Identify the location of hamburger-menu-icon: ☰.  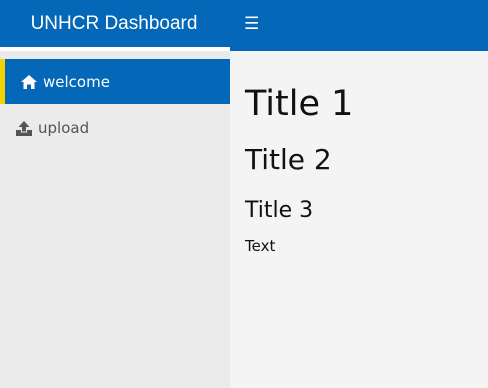
(251, 24).